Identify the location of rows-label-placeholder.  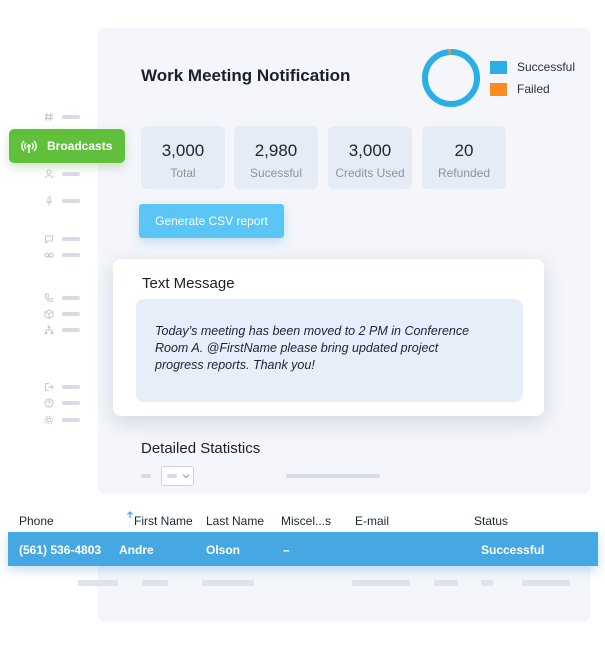
(146, 476).